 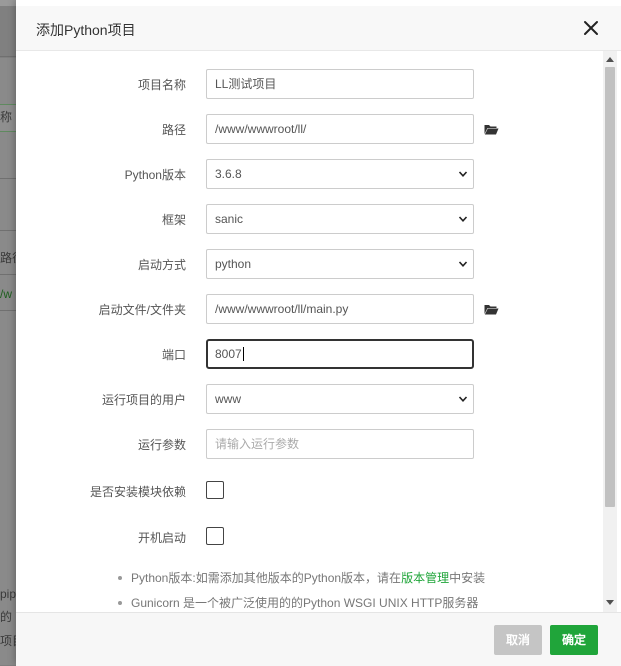 What do you see at coordinates (173, 130) in the screenshot?
I see `path-label: 路径` at bounding box center [173, 130].